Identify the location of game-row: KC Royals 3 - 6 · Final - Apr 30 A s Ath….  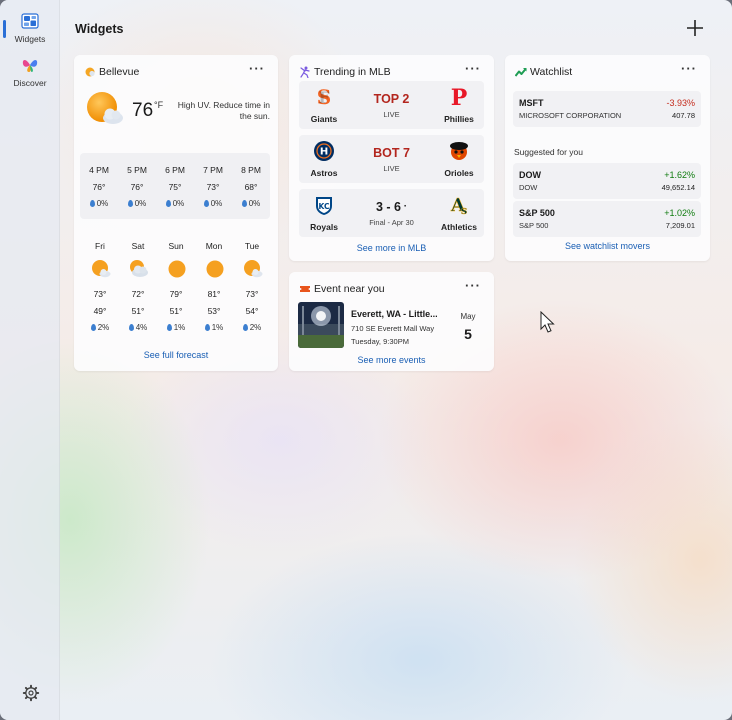
(391, 213).